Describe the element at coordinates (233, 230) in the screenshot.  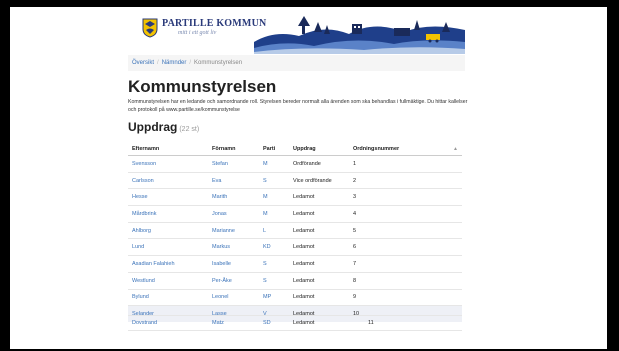
I see `cell-fornamn: Marianne` at that location.